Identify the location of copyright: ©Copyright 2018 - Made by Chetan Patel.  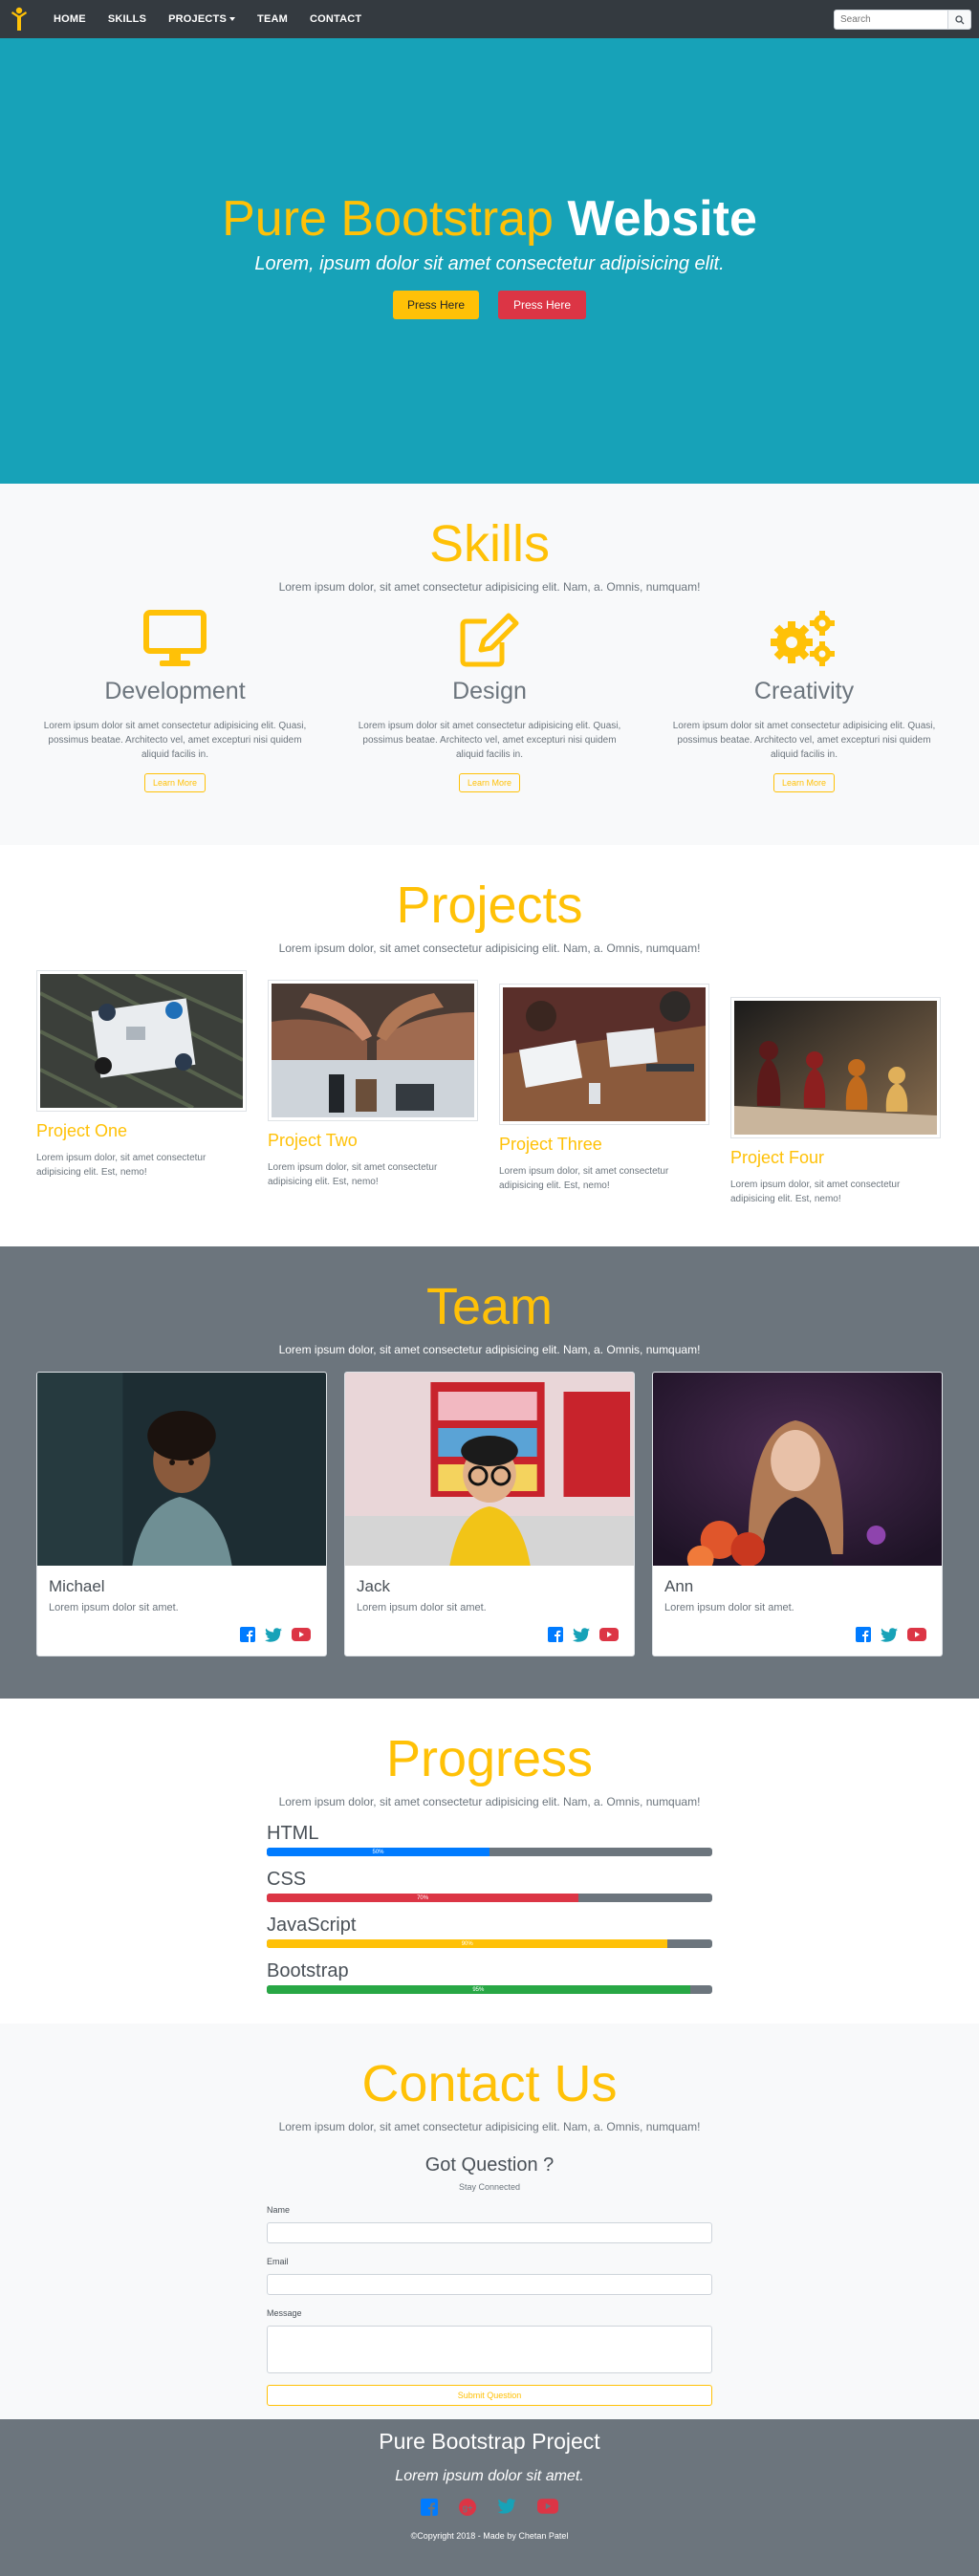
(489, 2536).